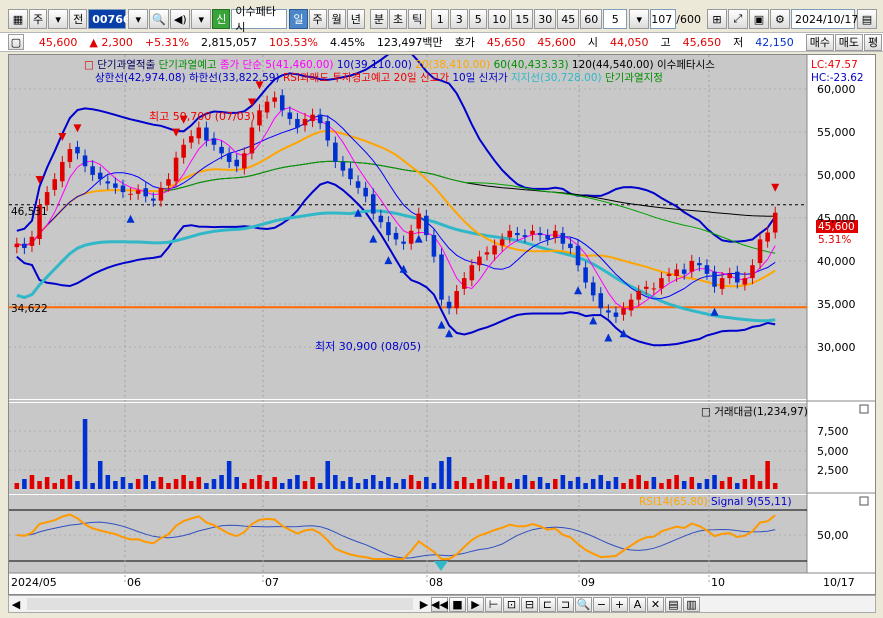  What do you see at coordinates (819, 42) in the screenshot?
I see `buy-button: 매수` at bounding box center [819, 42].